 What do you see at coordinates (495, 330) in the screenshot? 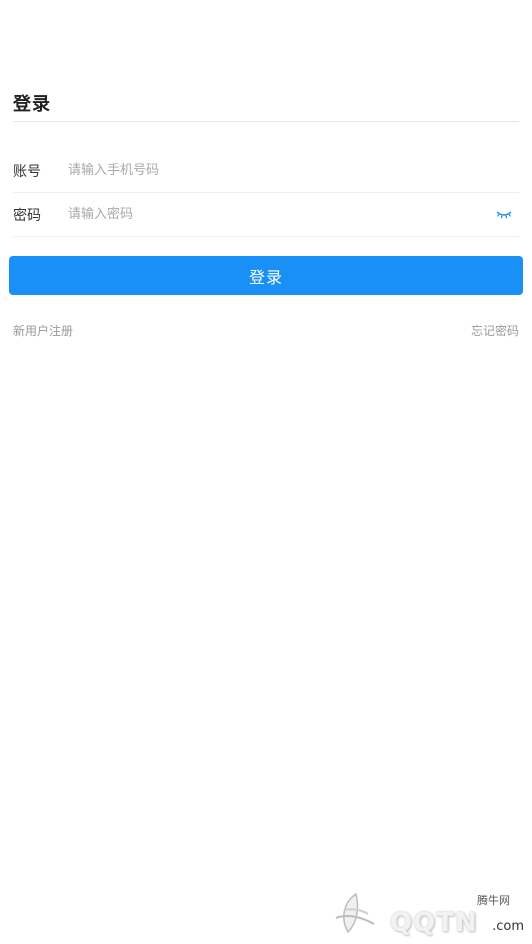
I see `forgot-password-link: 忘记密码` at bounding box center [495, 330].